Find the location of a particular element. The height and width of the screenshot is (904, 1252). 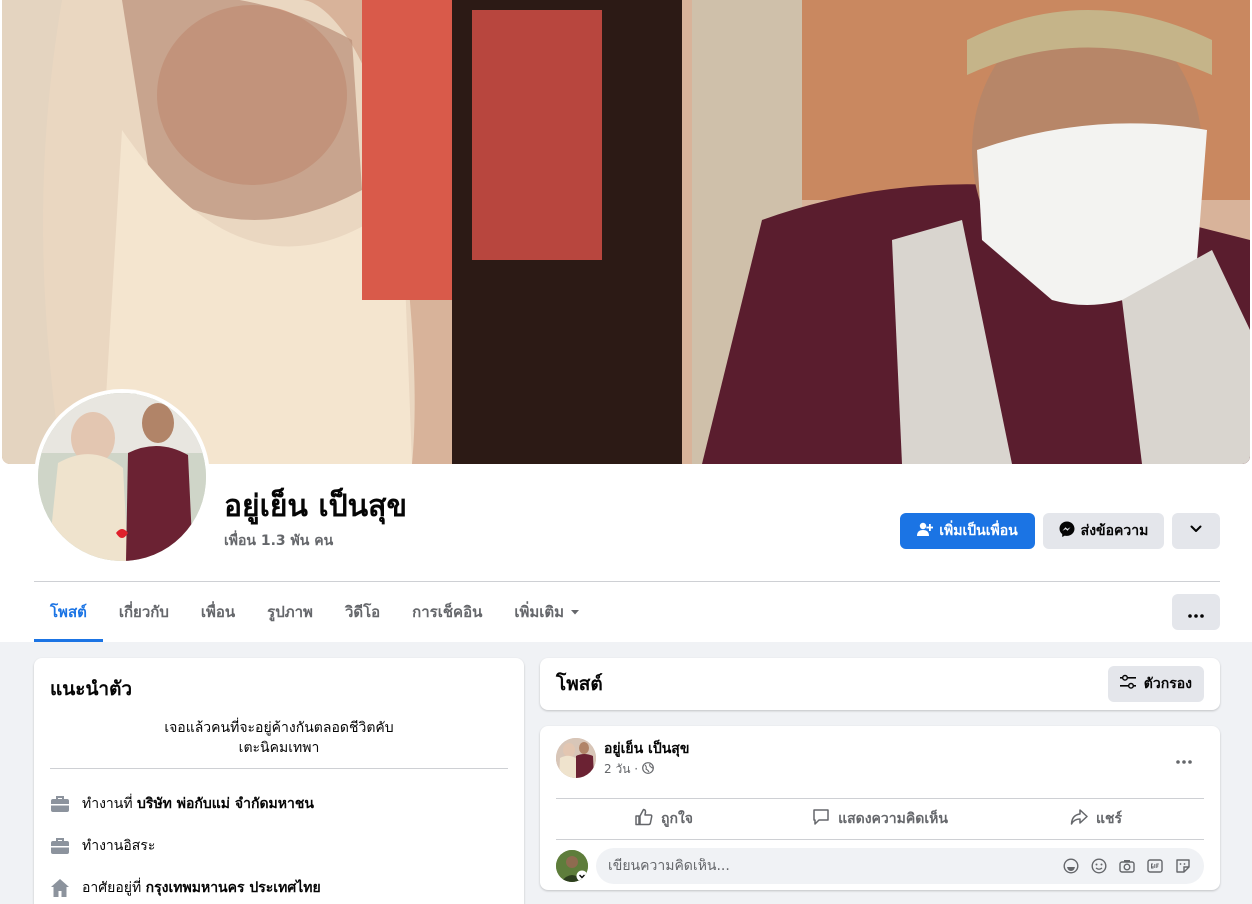

comment-icon is located at coordinates (821, 819).